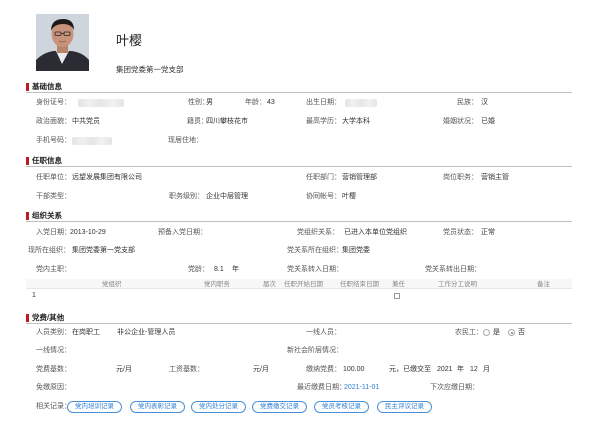  What do you see at coordinates (460, 232) in the screenshot?
I see `member-status-label: 党员状态：` at bounding box center [460, 232].